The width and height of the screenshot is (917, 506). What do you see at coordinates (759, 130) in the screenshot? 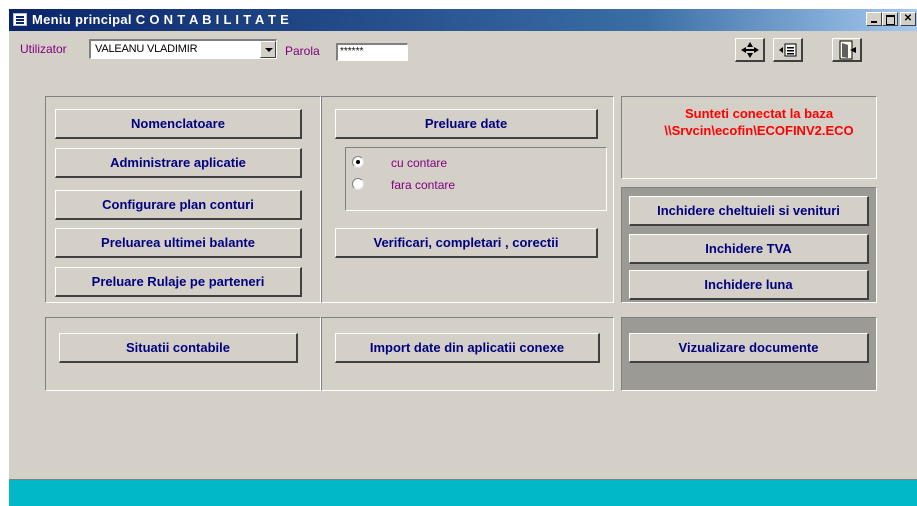
I see `connection-path: \\Srvcin\ecofin\ECOFINV2.ECO` at bounding box center [759, 130].